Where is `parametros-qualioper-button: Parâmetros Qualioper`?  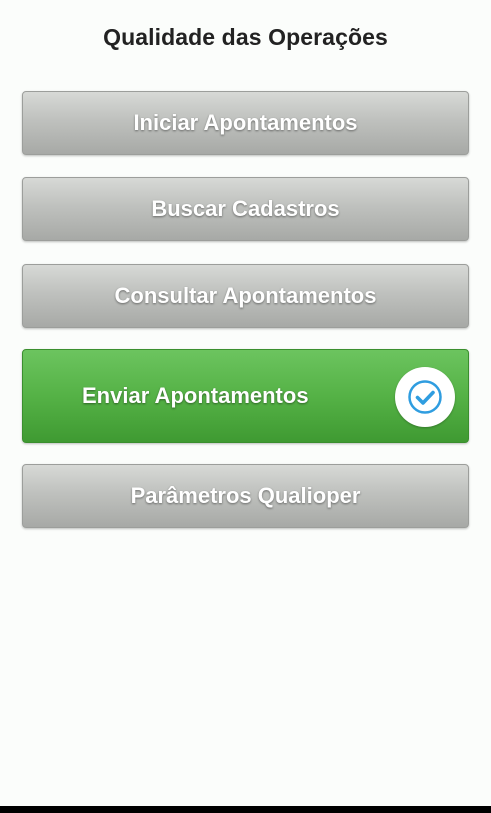
parametros-qualioper-button: Parâmetros Qualioper is located at coordinates (245, 496).